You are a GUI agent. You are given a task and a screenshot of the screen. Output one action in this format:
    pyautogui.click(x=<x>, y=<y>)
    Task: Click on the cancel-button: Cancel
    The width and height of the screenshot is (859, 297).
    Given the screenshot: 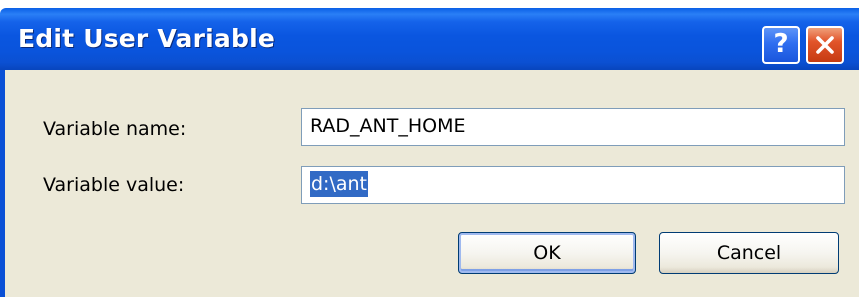 What is the action you would take?
    pyautogui.click(x=749, y=253)
    